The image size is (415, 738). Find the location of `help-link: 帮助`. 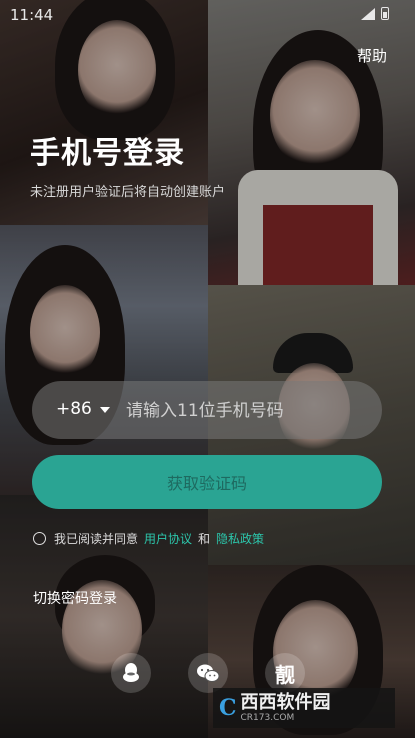

help-link: 帮助 is located at coordinates (372, 55).